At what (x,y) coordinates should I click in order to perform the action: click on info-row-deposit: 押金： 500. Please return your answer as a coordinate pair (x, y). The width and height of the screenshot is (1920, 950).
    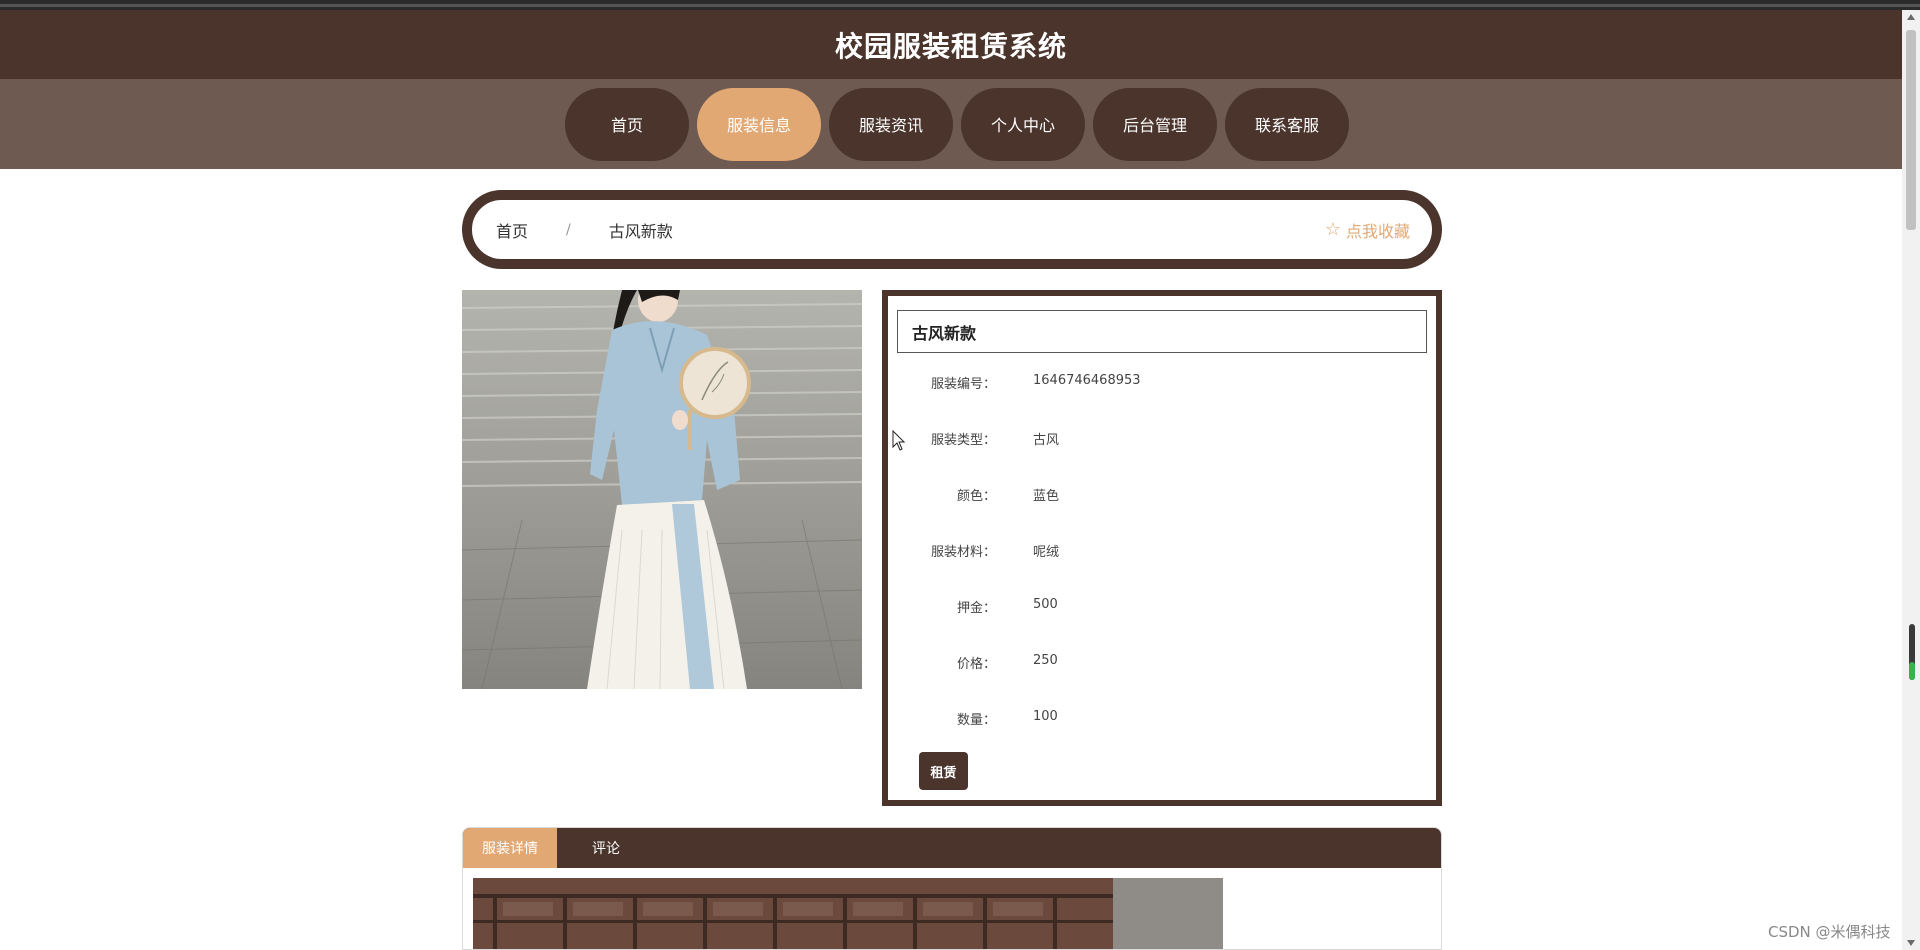
    Looking at the image, I should click on (1158, 607).